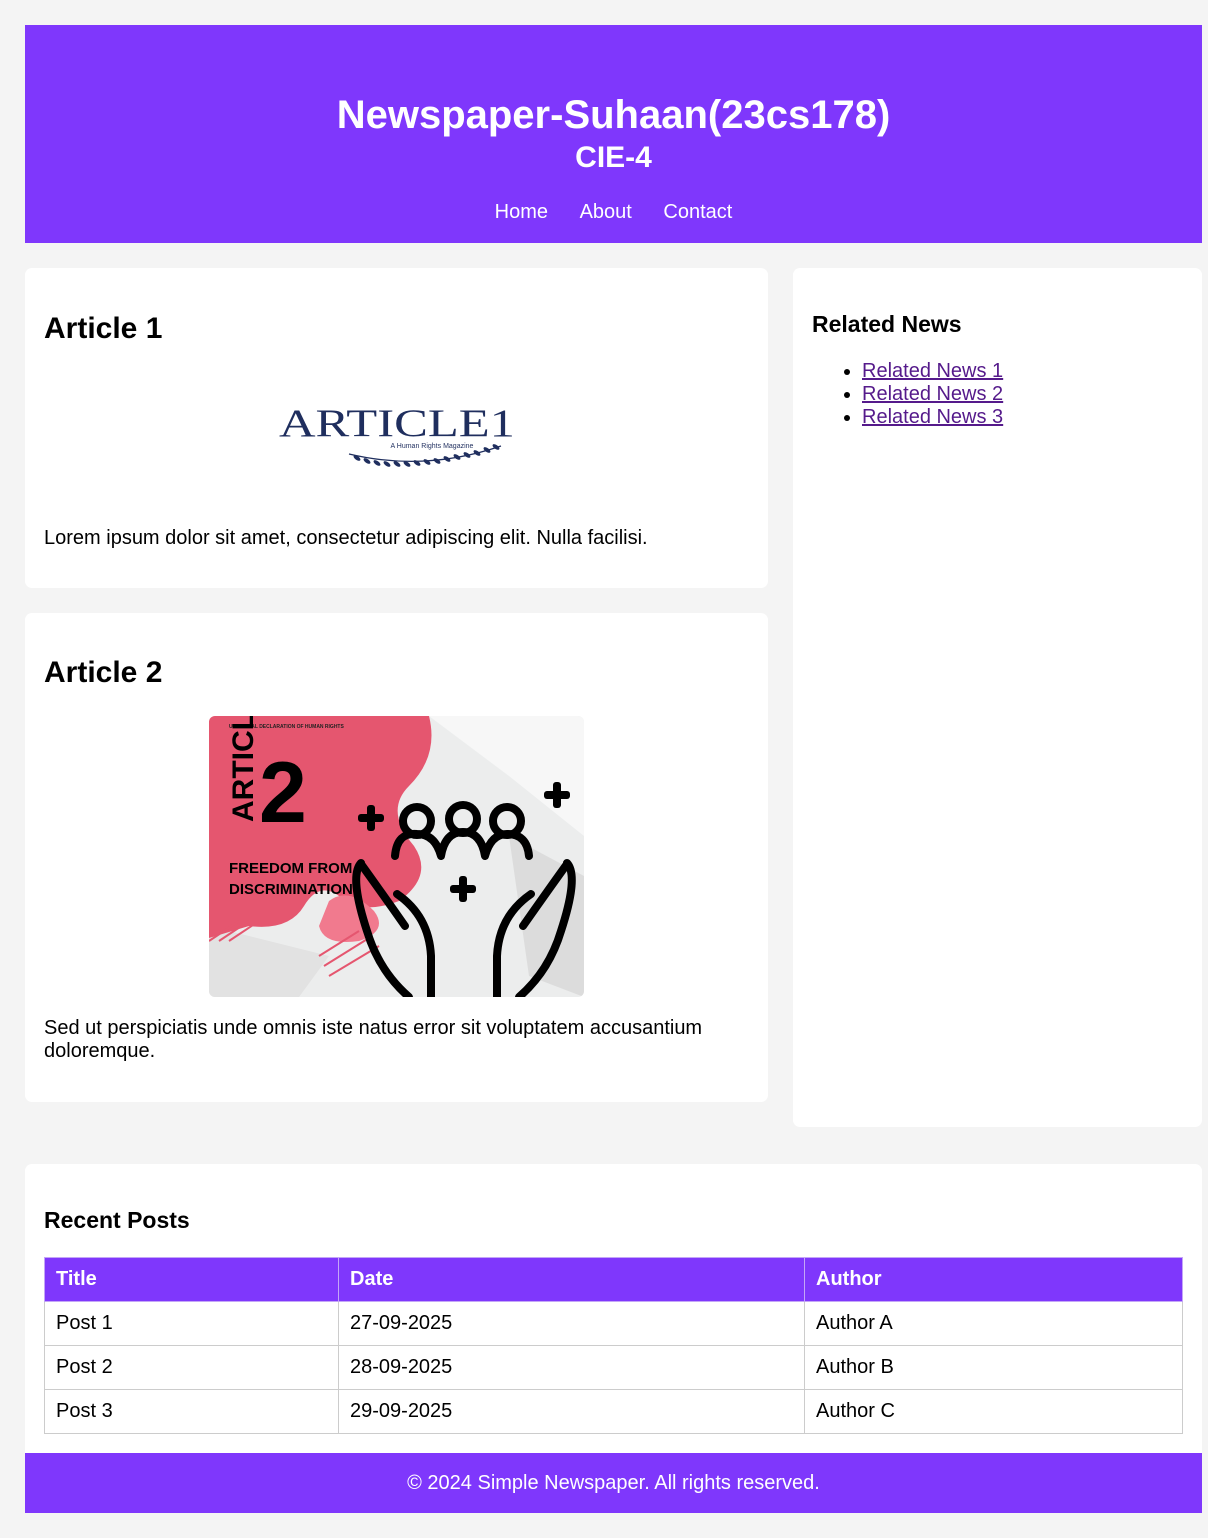  What do you see at coordinates (432, 446) in the screenshot?
I see `logo-tagline: A Human Rights Magazine` at bounding box center [432, 446].